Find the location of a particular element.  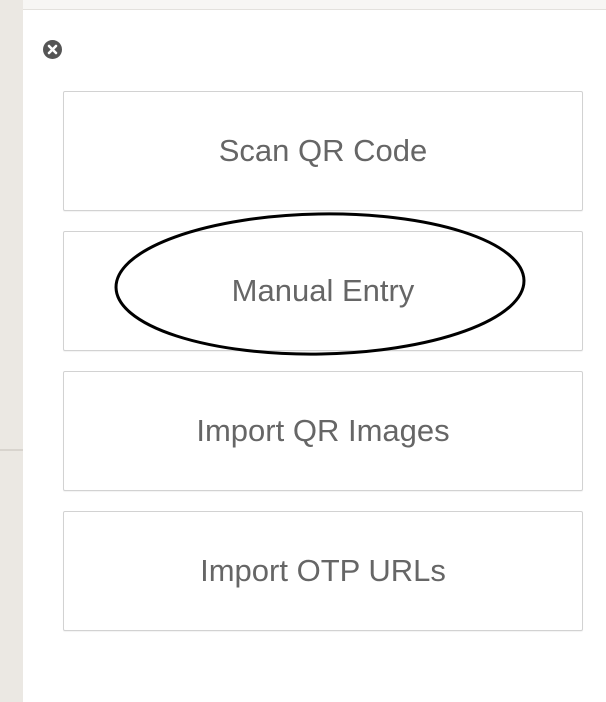

background-page-edge is located at coordinates (11, 351).